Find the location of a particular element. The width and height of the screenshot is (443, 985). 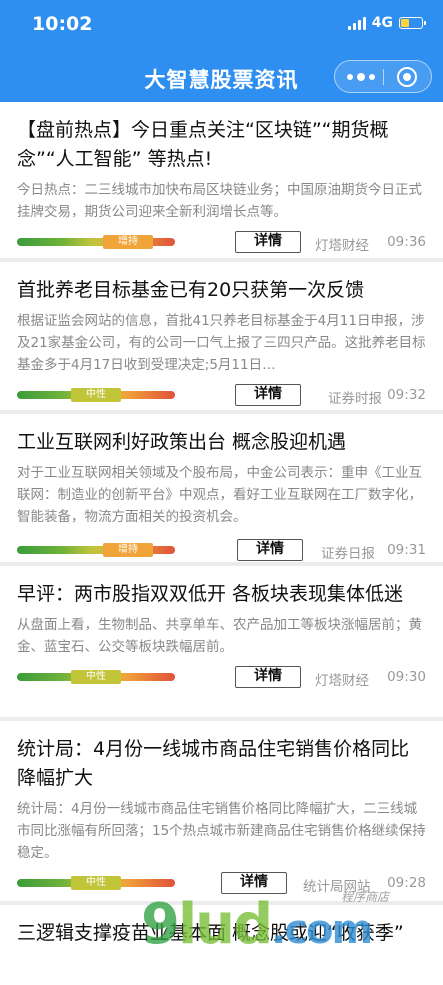

status-time: 10:02 is located at coordinates (62, 24).